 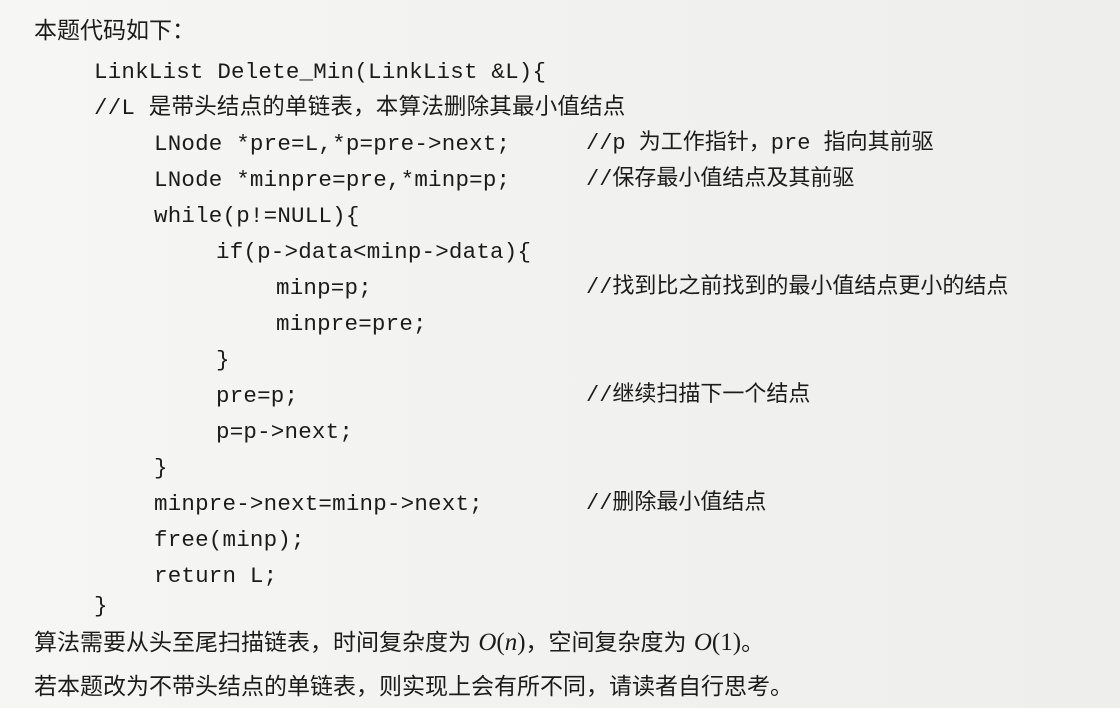 What do you see at coordinates (560, 540) in the screenshot?
I see `code-line: free(minp);` at bounding box center [560, 540].